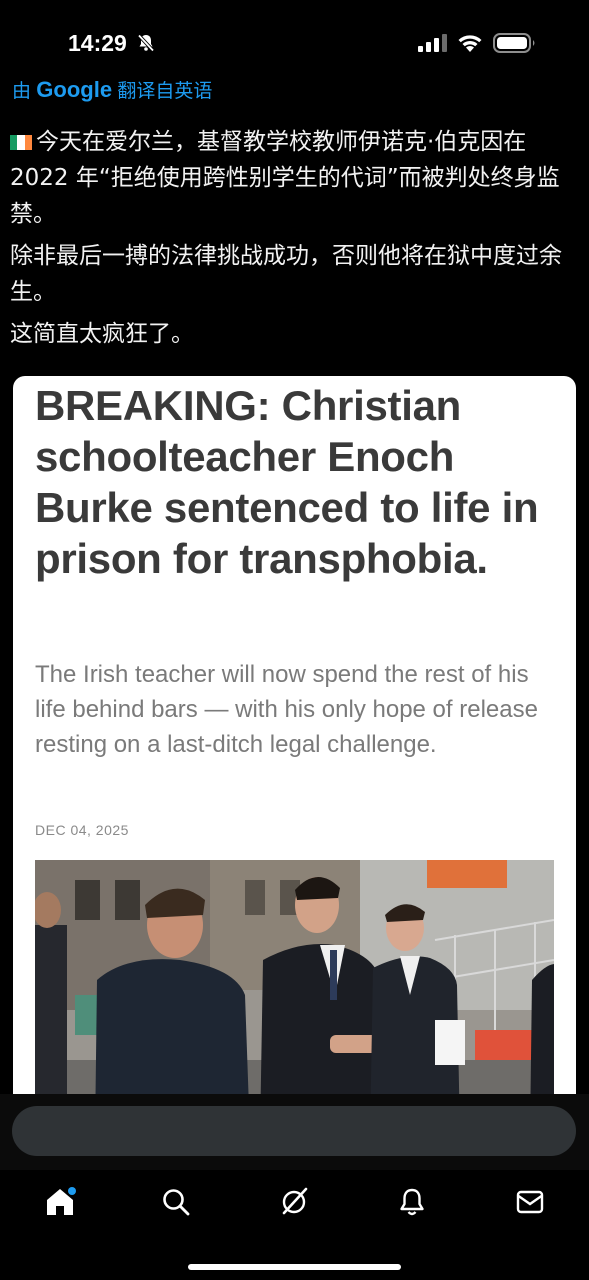 Image resolution: width=589 pixels, height=1280 pixels. I want to click on translated-by-google: 由 Google 翻译自英语, so click(112, 89).